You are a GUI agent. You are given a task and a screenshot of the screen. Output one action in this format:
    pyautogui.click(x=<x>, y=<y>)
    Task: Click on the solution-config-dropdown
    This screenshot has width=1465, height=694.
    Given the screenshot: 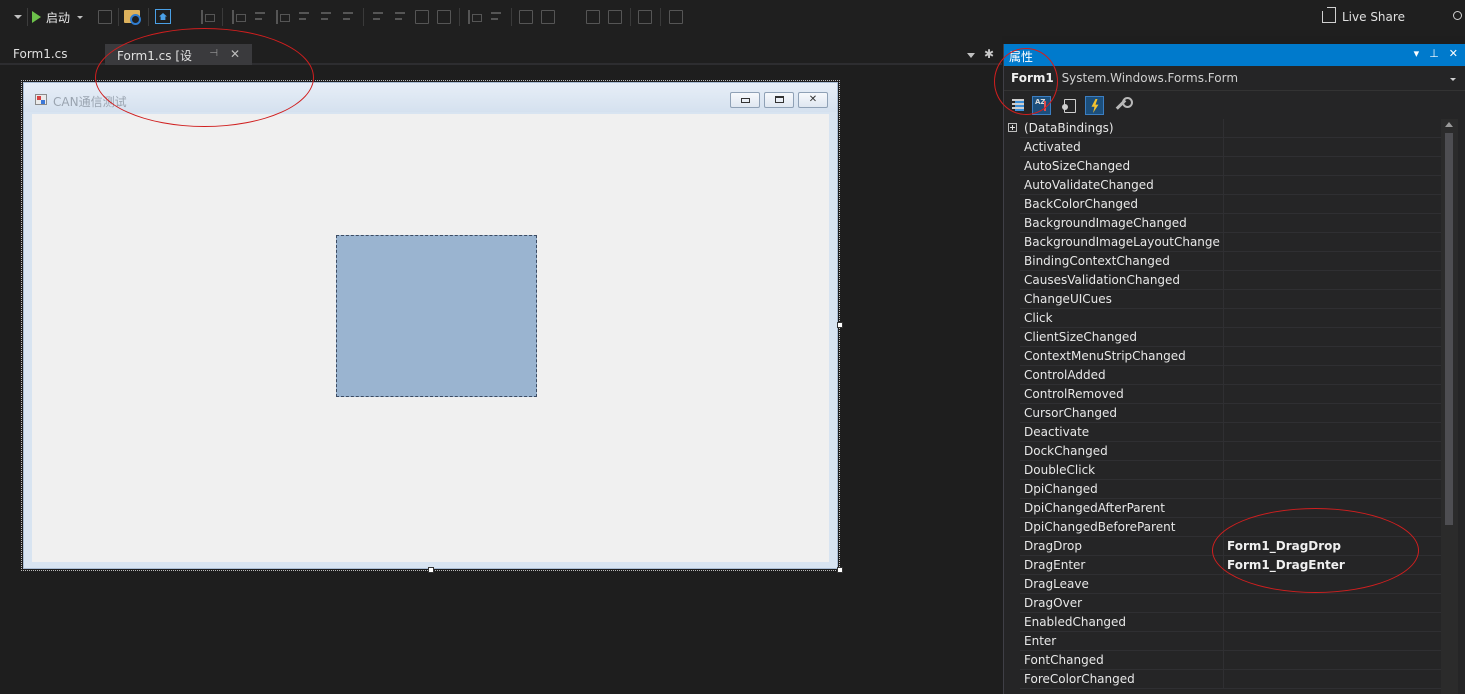 What is the action you would take?
    pyautogui.click(x=16, y=16)
    